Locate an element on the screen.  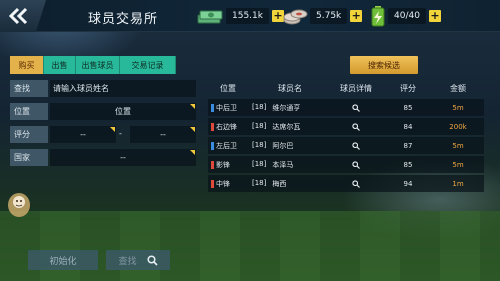
energy-add-button: + is located at coordinates (434, 16).